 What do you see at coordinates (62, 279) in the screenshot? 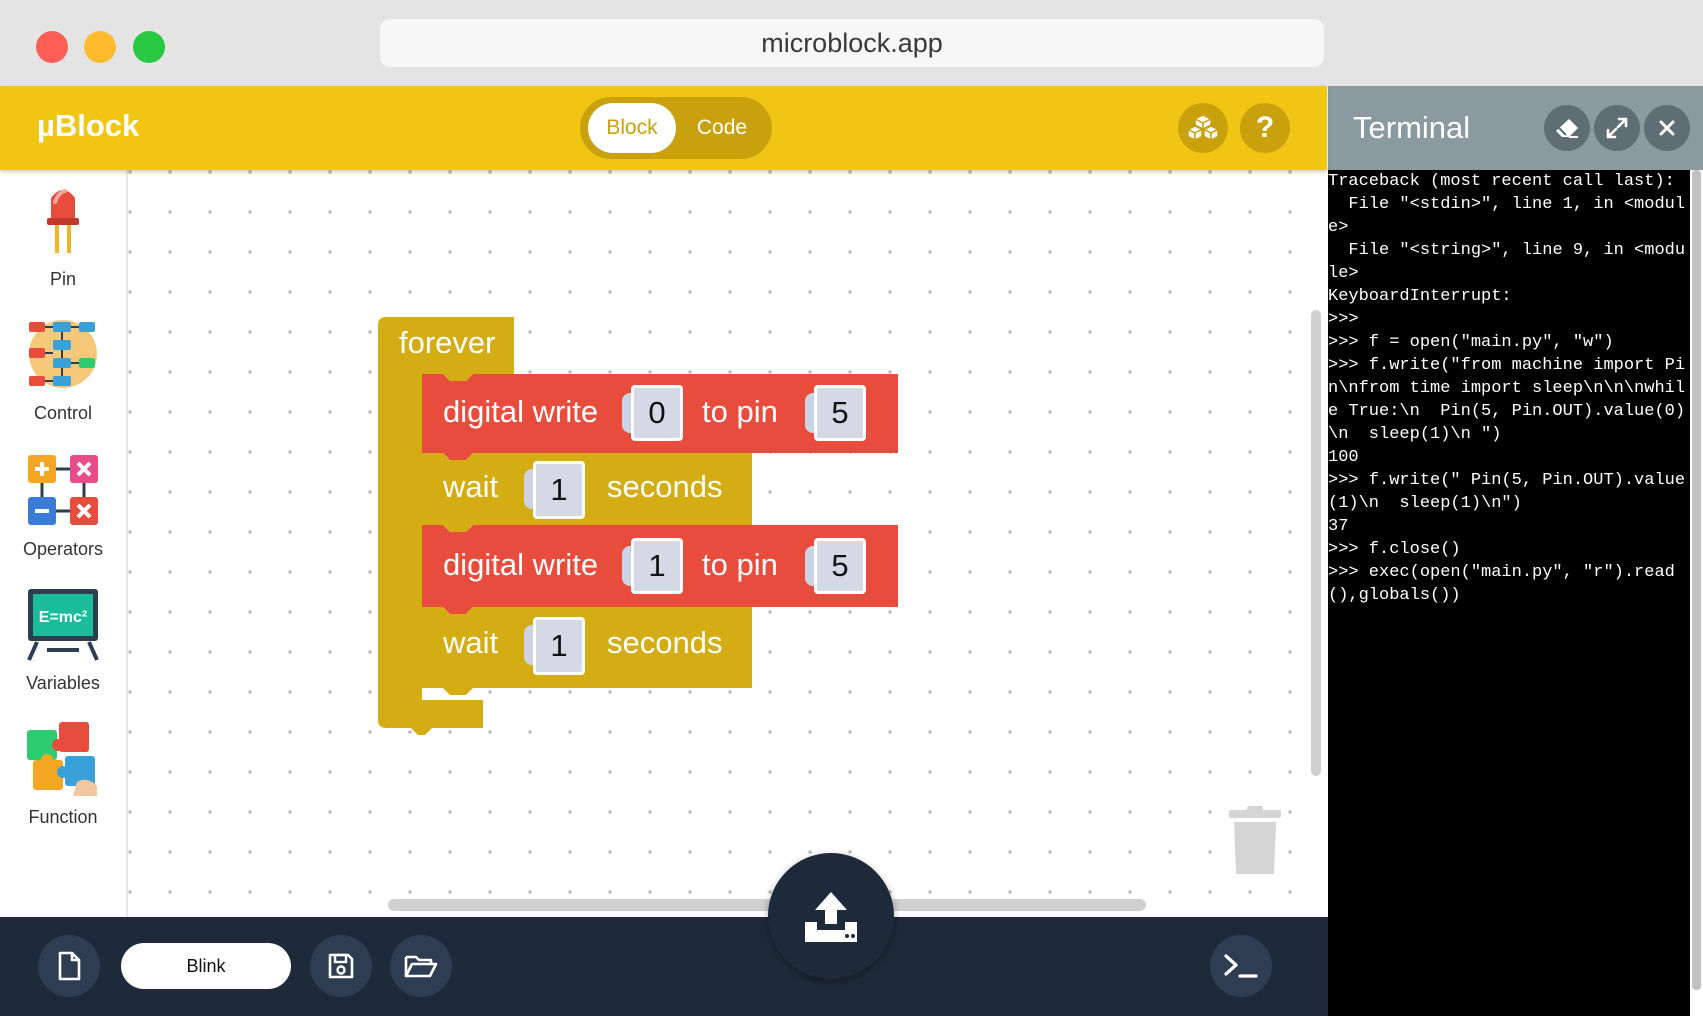
I see `sidebar-item-label: Pin` at bounding box center [62, 279].